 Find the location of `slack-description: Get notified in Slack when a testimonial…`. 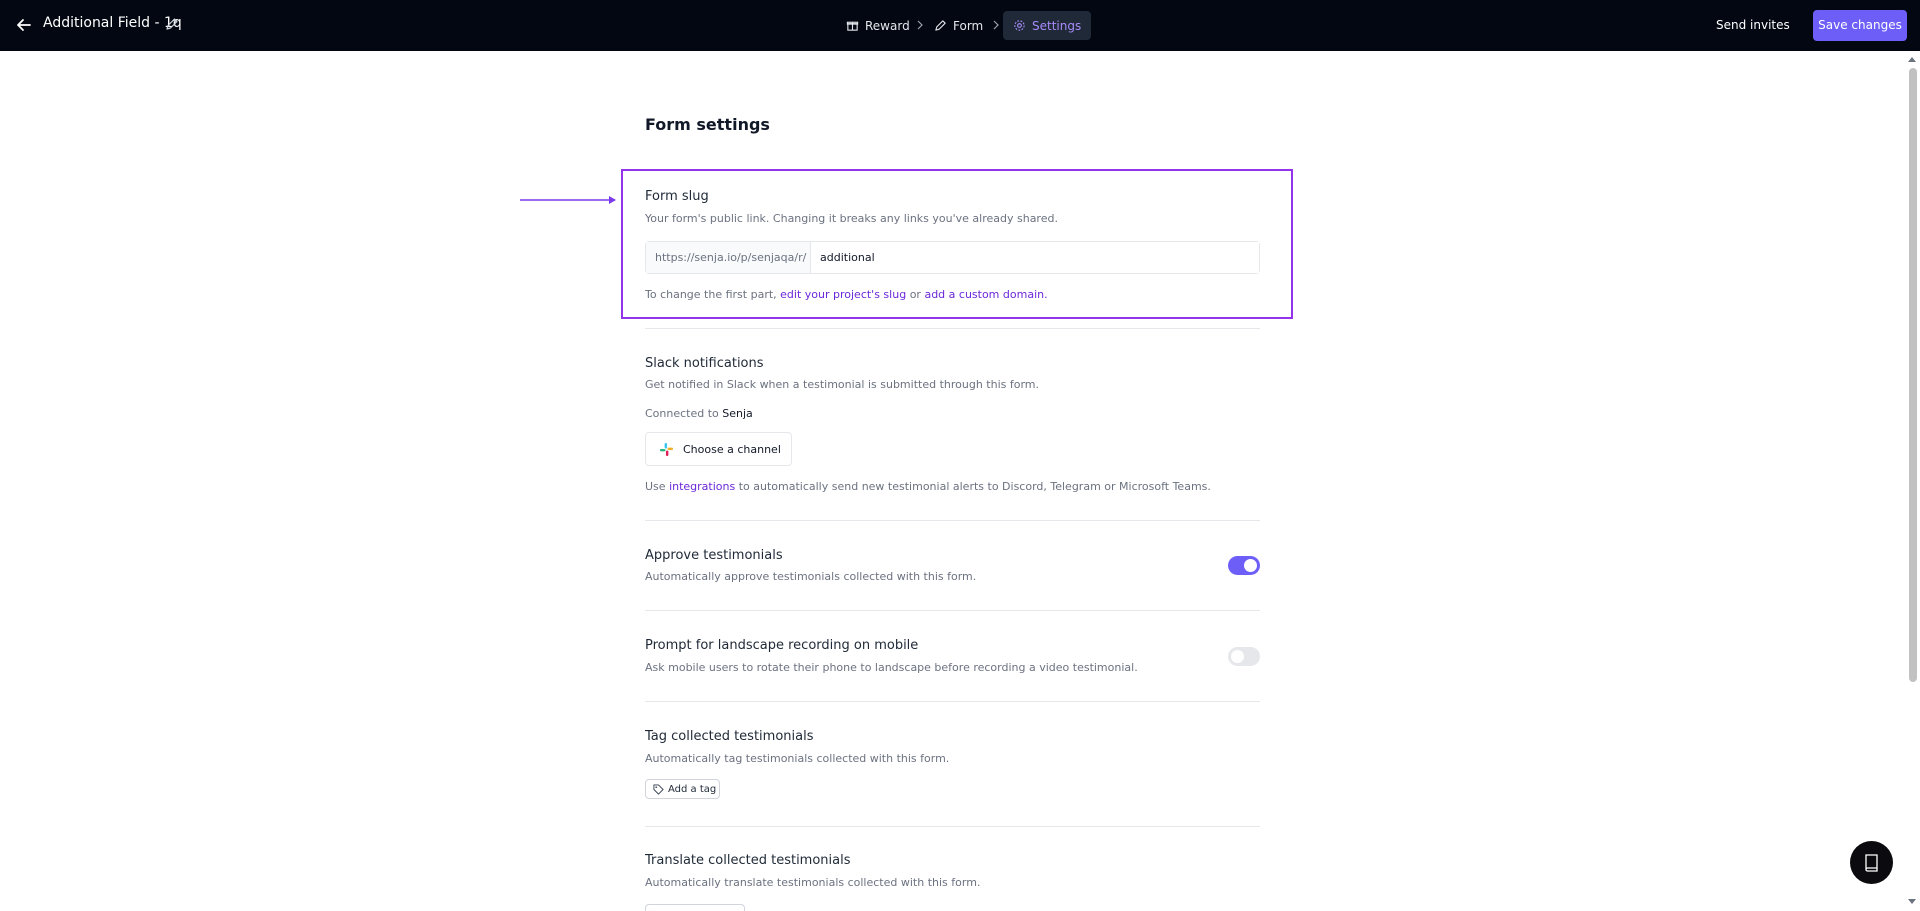

slack-description: Get notified in Slack when a testimonial… is located at coordinates (842, 384).